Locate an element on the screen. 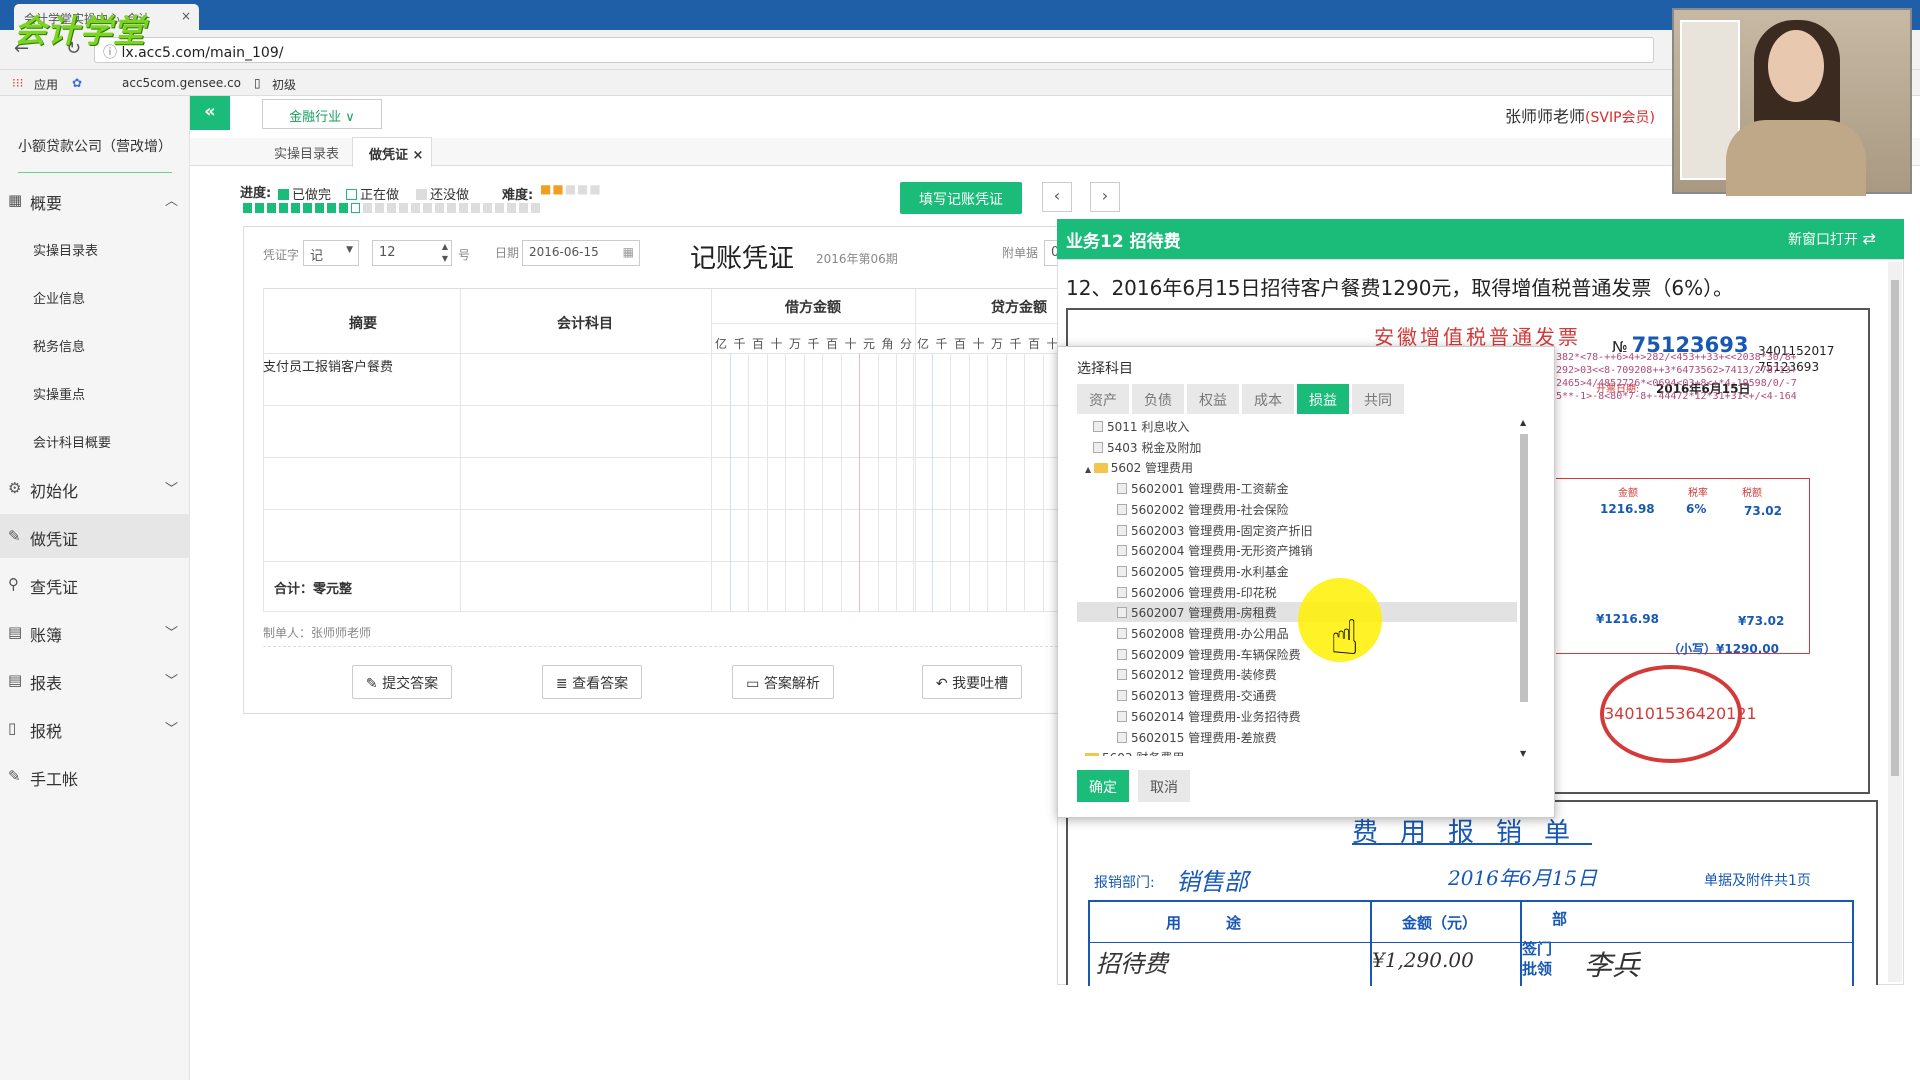 Image resolution: width=1920 pixels, height=1080 pixels. voucher-type-label: 凭证字 is located at coordinates (281, 255).